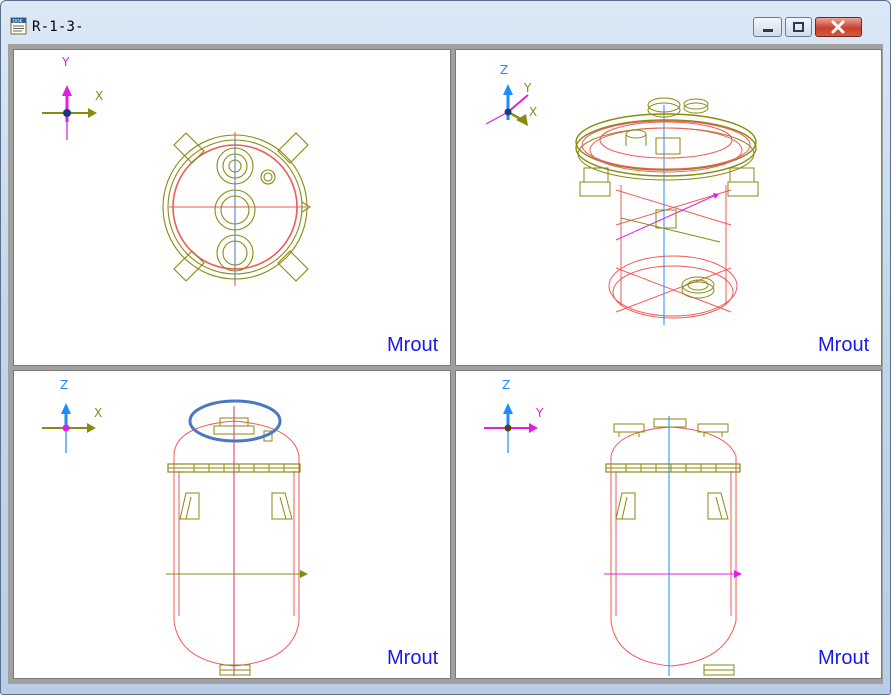 Image resolution: width=893 pixels, height=697 pixels. I want to click on maximize-button, so click(798, 27).